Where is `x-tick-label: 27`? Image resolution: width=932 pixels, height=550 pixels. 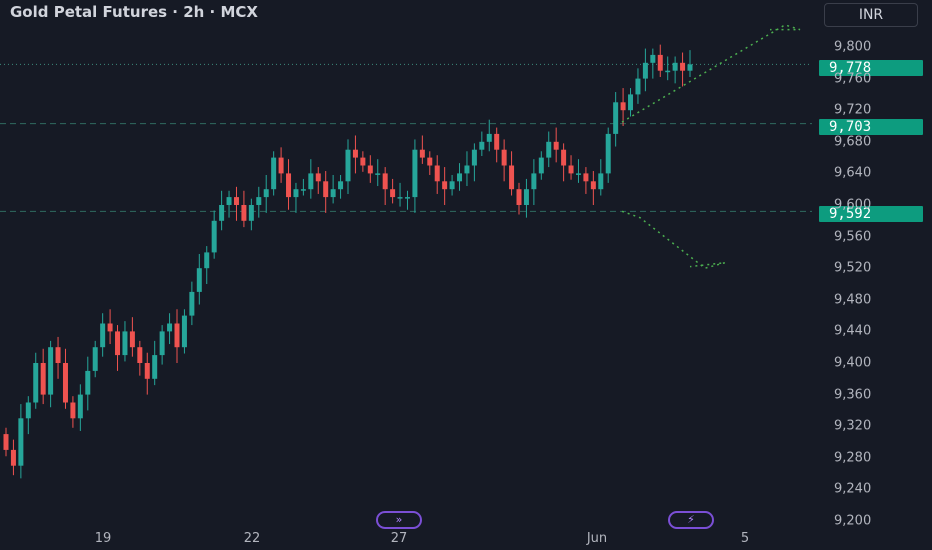
x-tick-label: 27 is located at coordinates (399, 538).